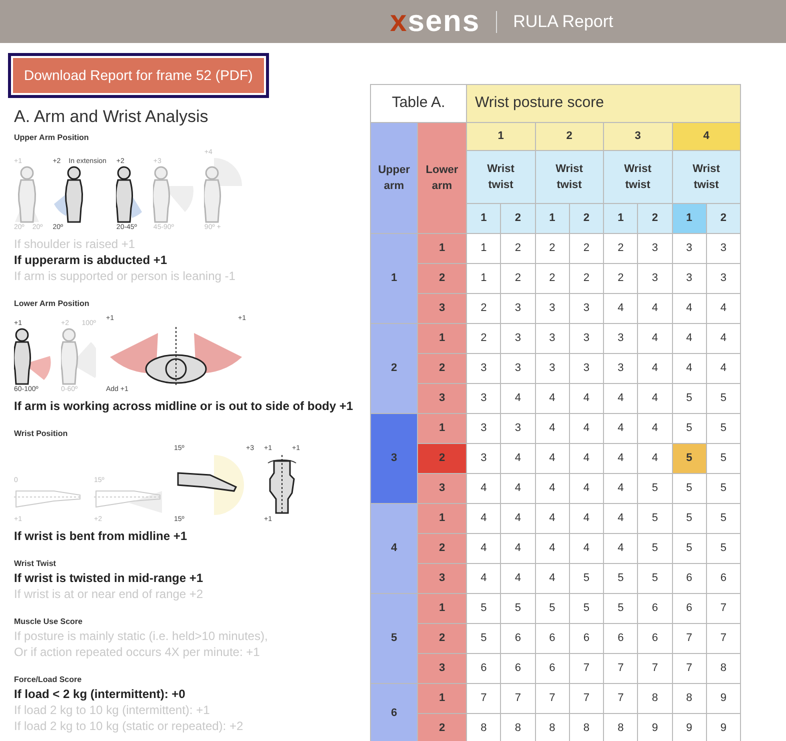 Image resolution: width=786 pixels, height=741 pixels. What do you see at coordinates (394, 549) in the screenshot?
I see `row-header: 4` at bounding box center [394, 549].